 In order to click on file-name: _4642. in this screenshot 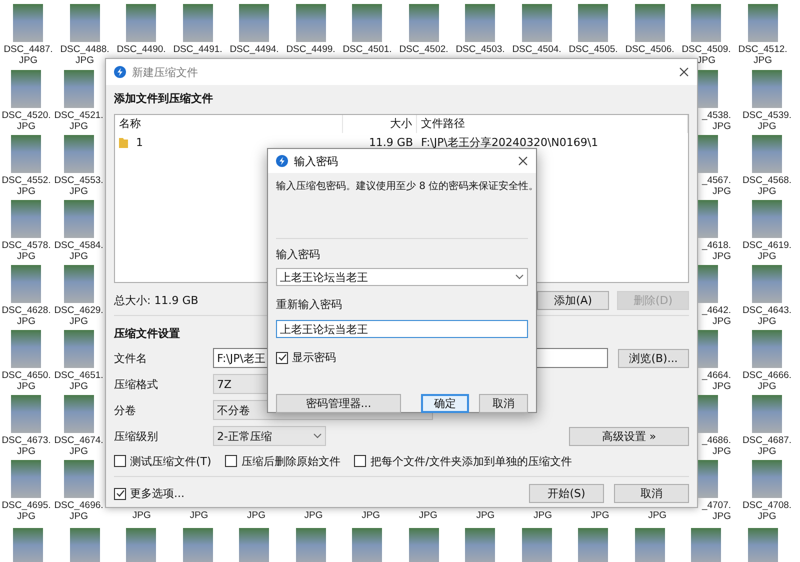, I will do `click(716, 310)`.